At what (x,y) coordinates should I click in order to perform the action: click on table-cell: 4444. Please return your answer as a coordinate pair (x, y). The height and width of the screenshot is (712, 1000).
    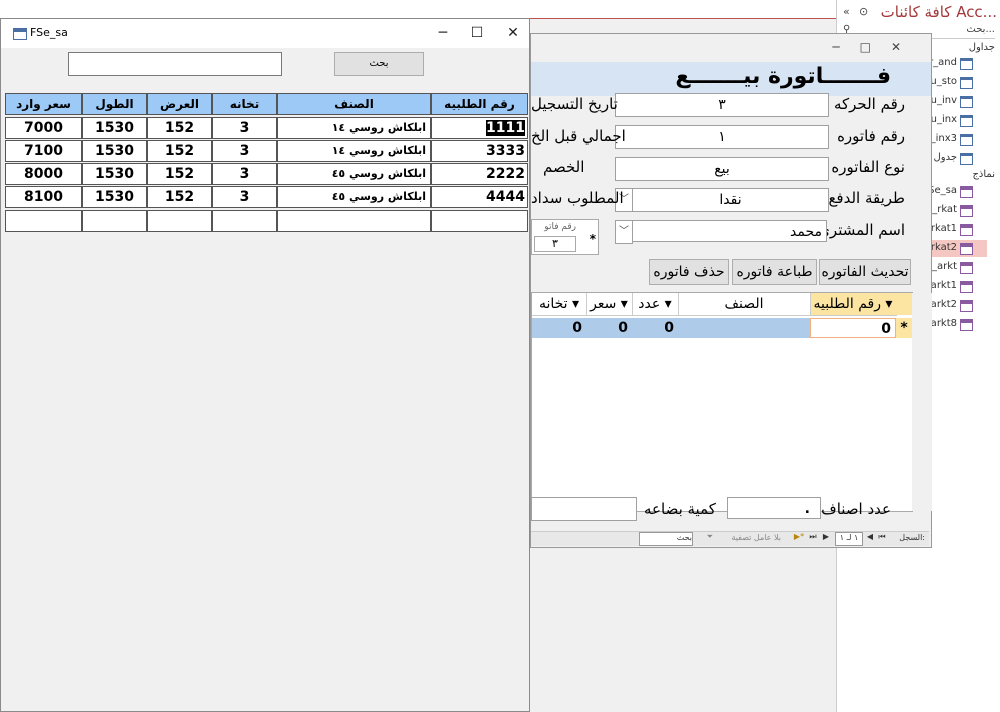
    Looking at the image, I should click on (479, 197).